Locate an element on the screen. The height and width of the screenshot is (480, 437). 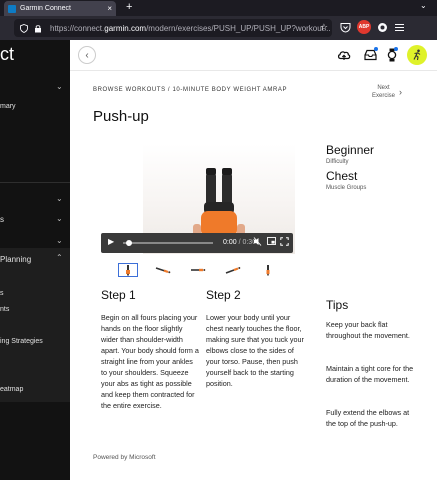
muscle-group-value: Chest is located at coordinates (342, 176).